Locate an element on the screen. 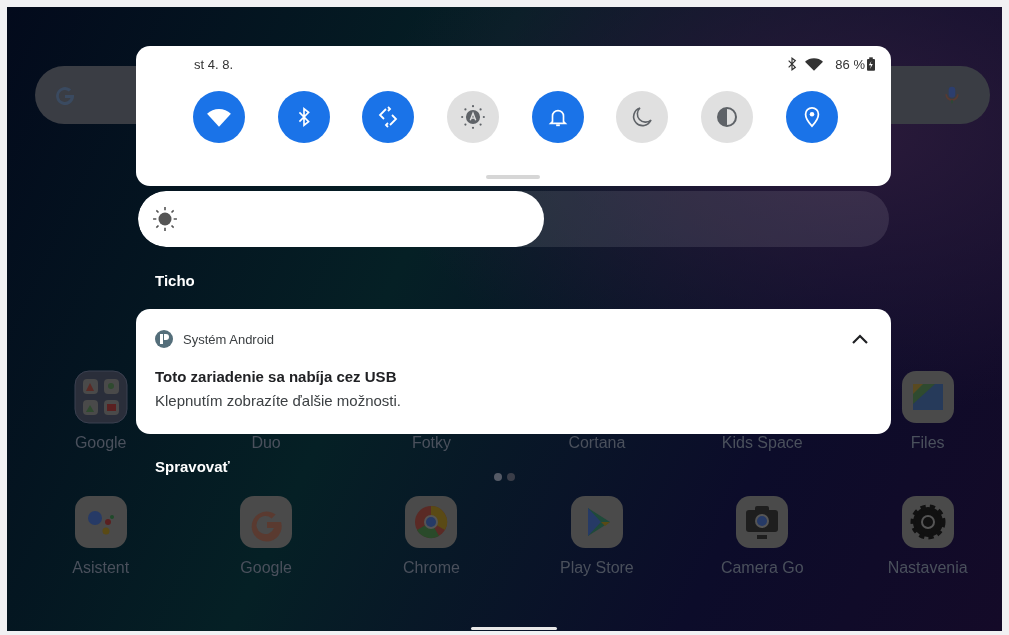  navigation-handle is located at coordinates (514, 628).